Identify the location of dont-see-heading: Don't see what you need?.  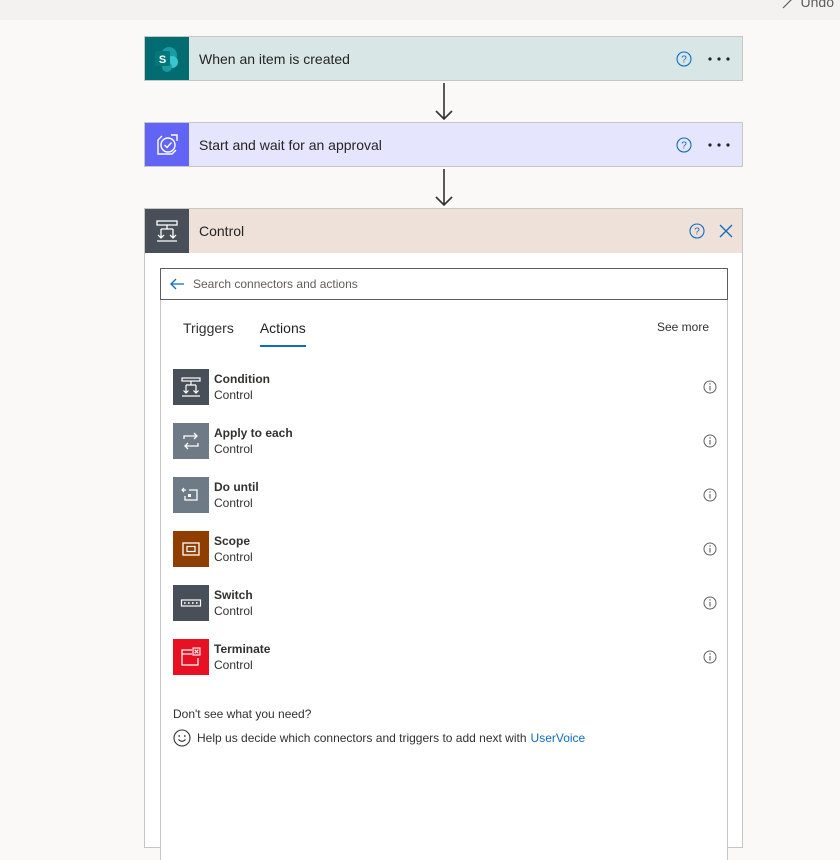
(242, 714).